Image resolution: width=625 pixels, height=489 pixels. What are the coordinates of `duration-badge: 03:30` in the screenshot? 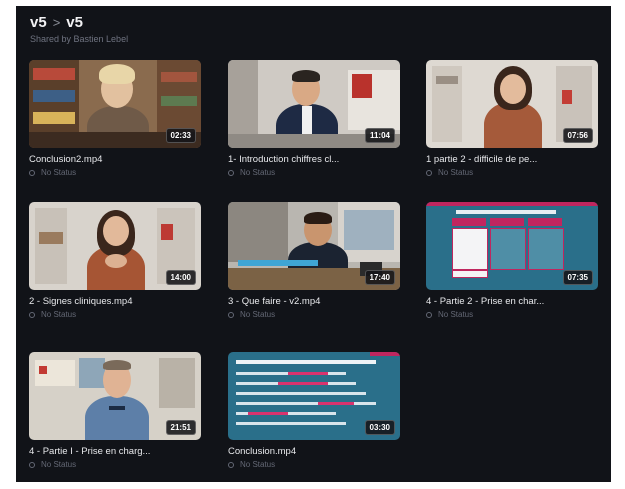 It's located at (379, 427).